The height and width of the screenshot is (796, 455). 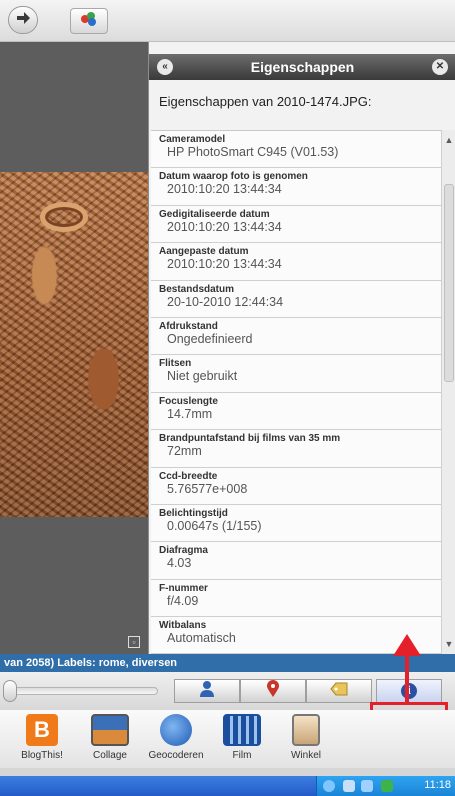 I want to click on property-item: Diafragma 4.03, so click(x=296, y=561).